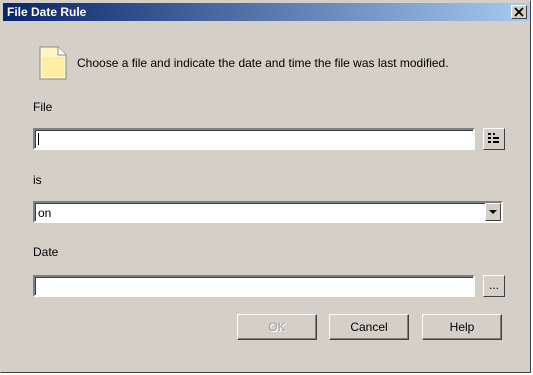 The image size is (533, 375). Describe the element at coordinates (277, 327) in the screenshot. I see `ok-button: OK` at that location.